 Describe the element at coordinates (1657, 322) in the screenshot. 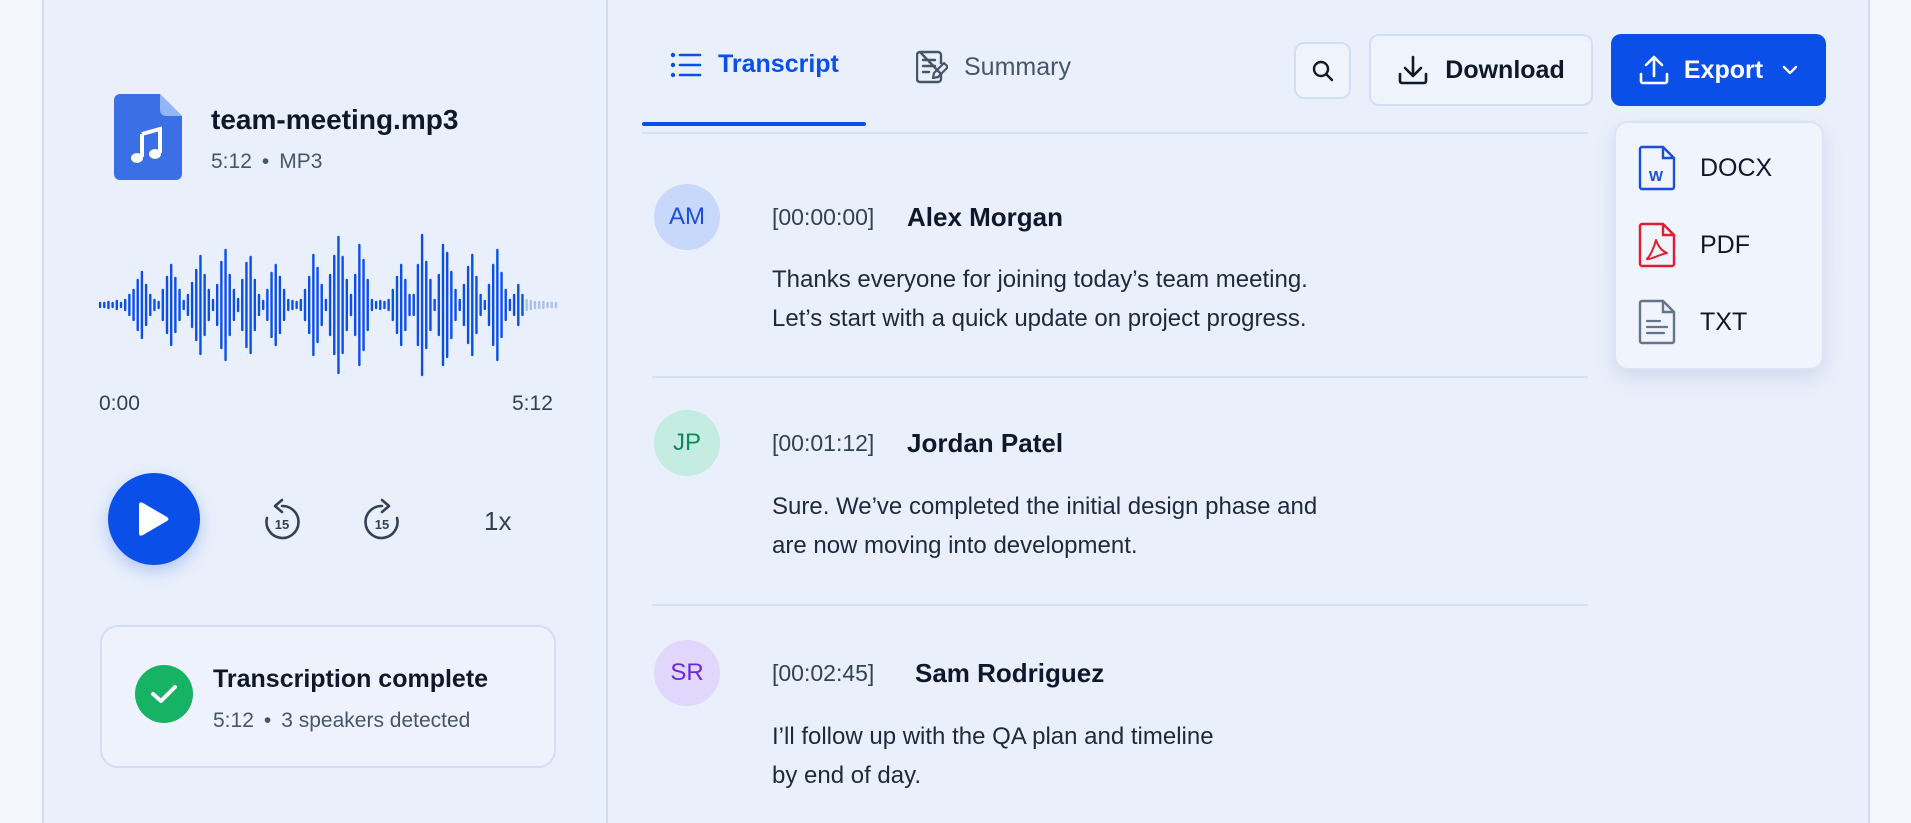

I see `txt-file-icon` at that location.